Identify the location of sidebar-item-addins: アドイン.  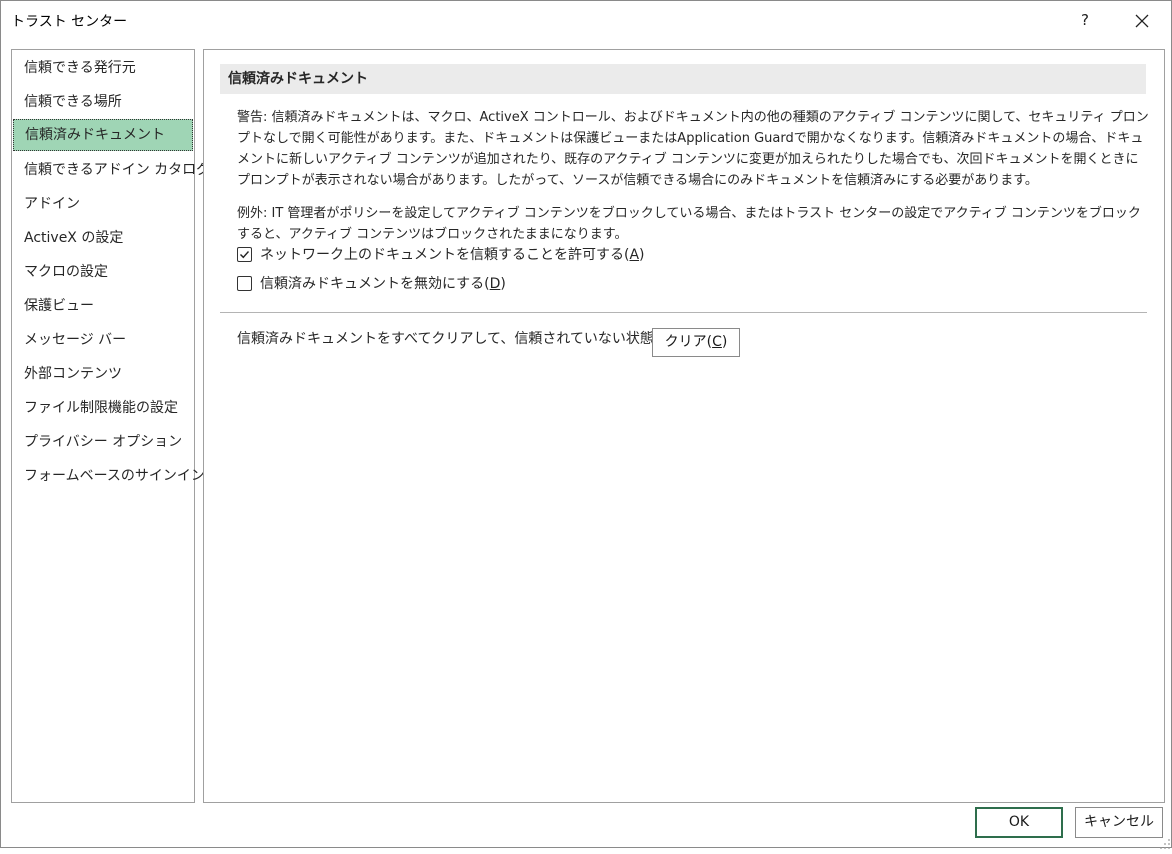
(103, 204).